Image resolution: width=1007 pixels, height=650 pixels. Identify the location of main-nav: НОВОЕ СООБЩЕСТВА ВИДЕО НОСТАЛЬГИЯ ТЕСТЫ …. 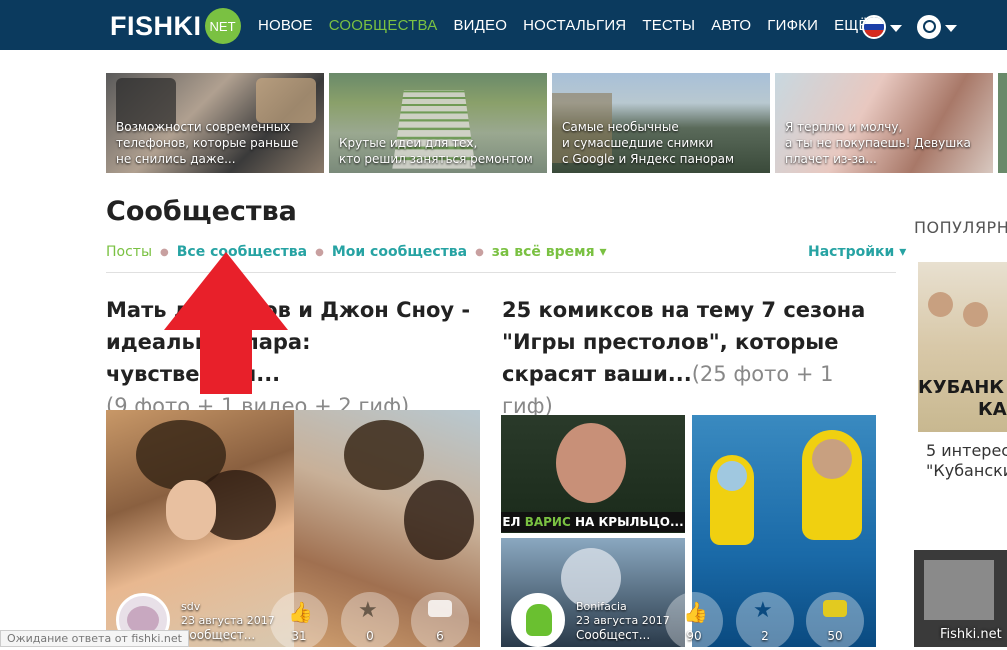
(571, 25).